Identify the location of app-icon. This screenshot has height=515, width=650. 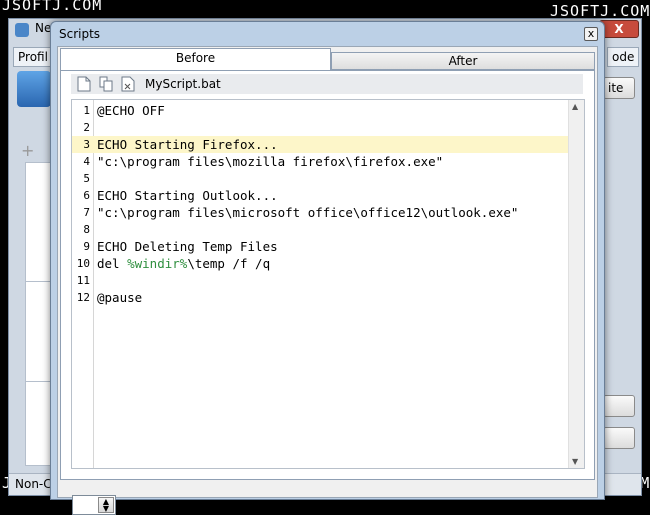
(22, 30).